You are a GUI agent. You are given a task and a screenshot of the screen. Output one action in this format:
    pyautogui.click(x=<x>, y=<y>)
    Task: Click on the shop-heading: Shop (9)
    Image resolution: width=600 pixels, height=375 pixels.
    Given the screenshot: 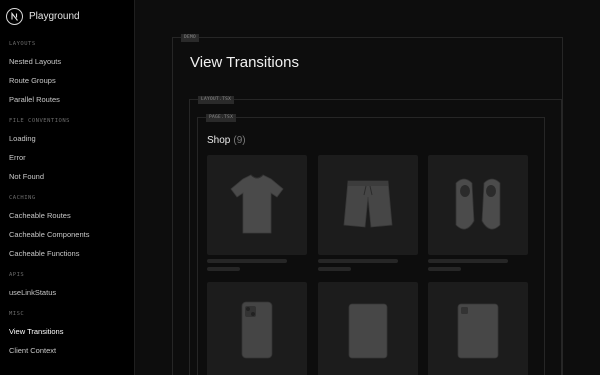 What is the action you would take?
    pyautogui.click(x=226, y=140)
    